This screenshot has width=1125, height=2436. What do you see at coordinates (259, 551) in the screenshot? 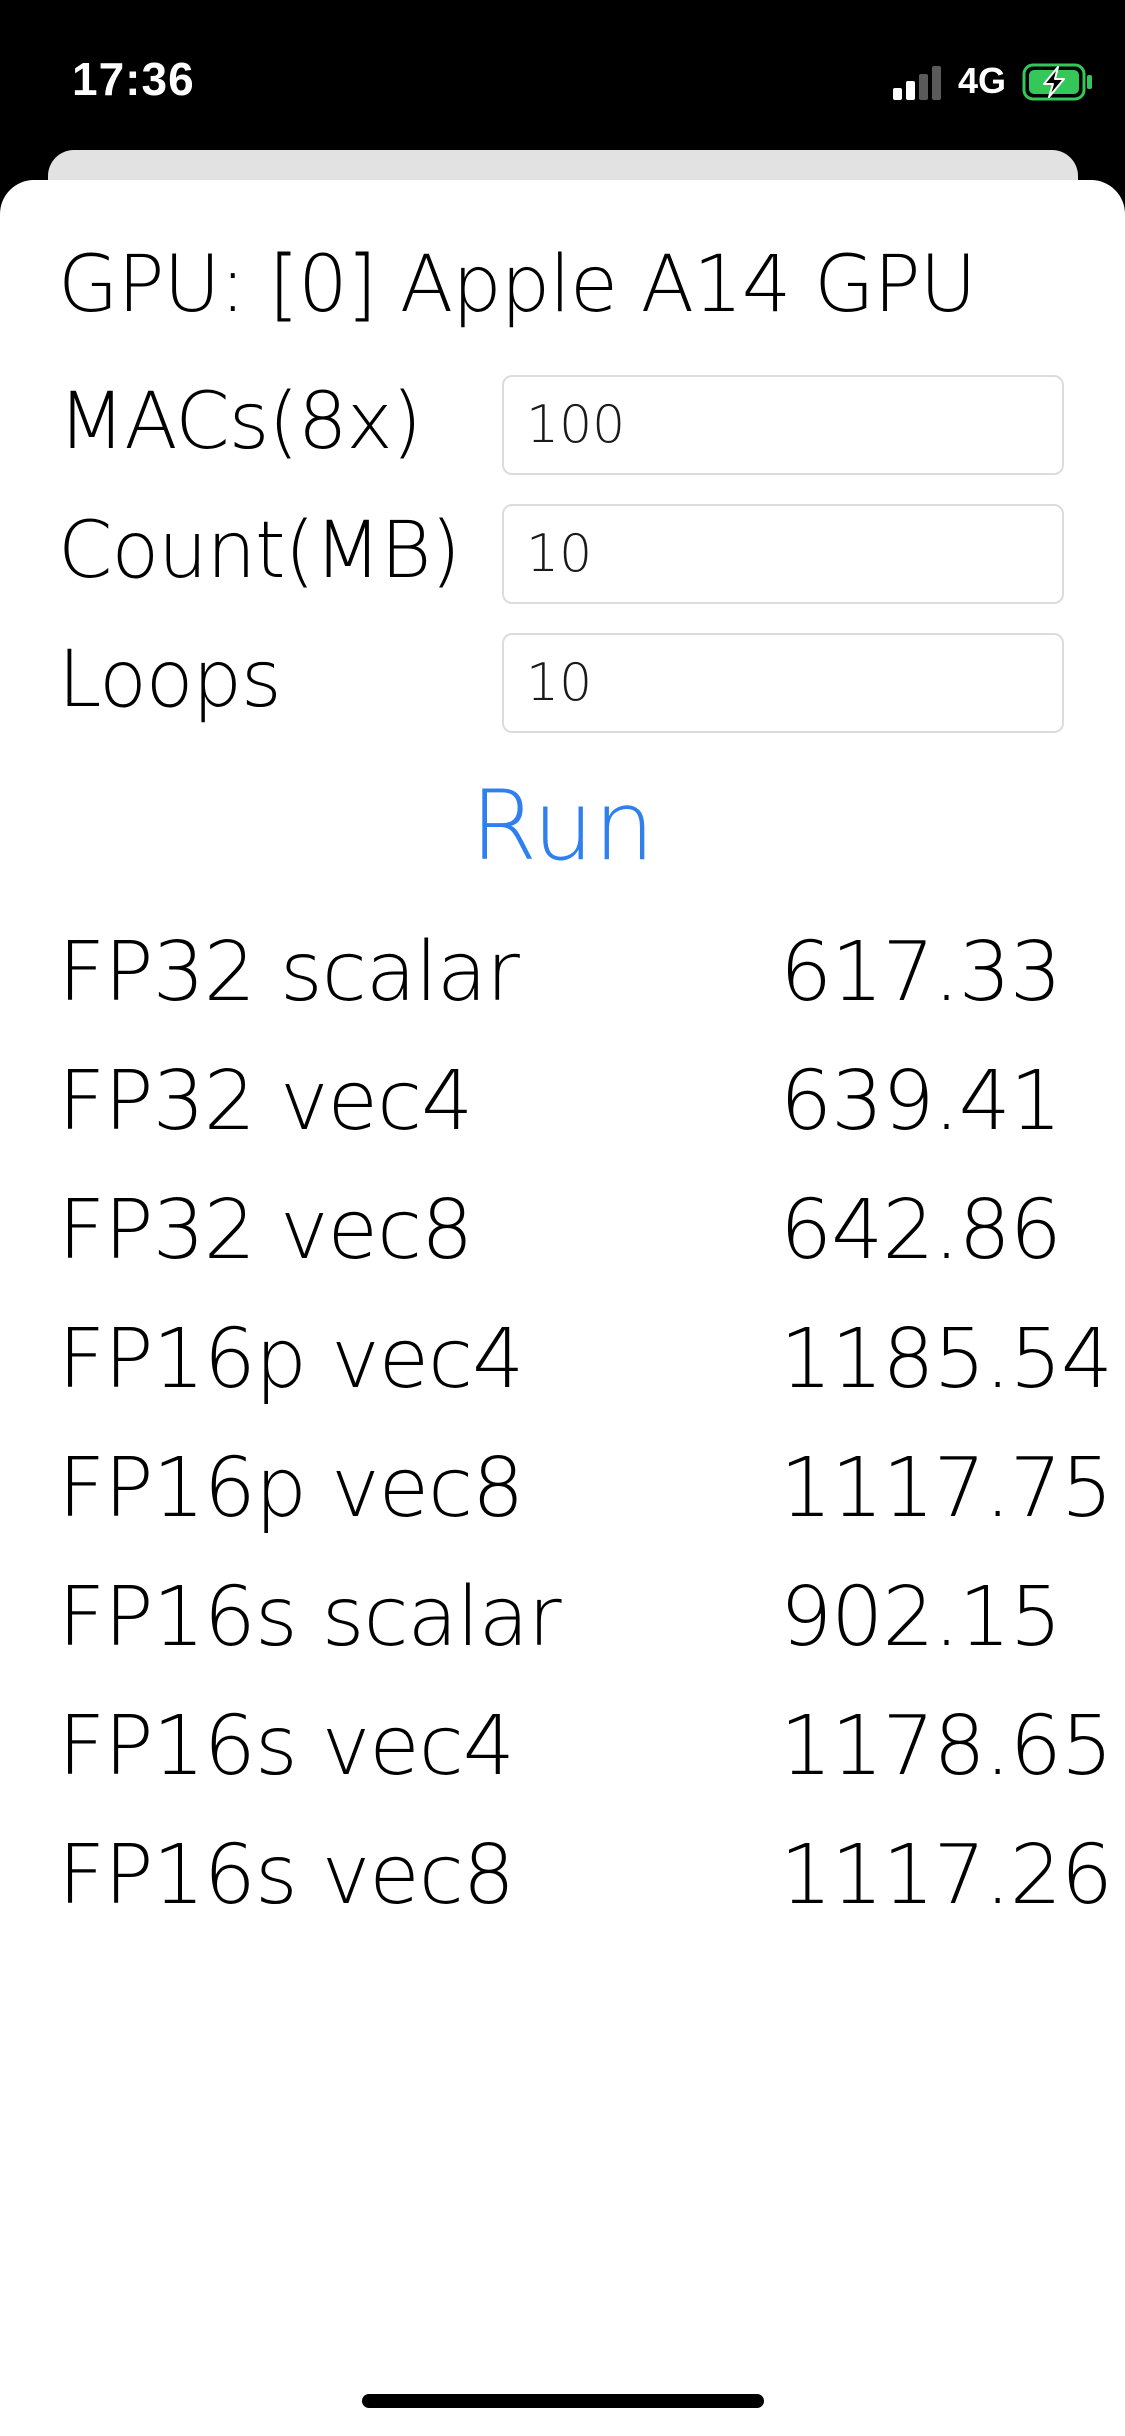
I see `count-label: Count(MB)` at bounding box center [259, 551].